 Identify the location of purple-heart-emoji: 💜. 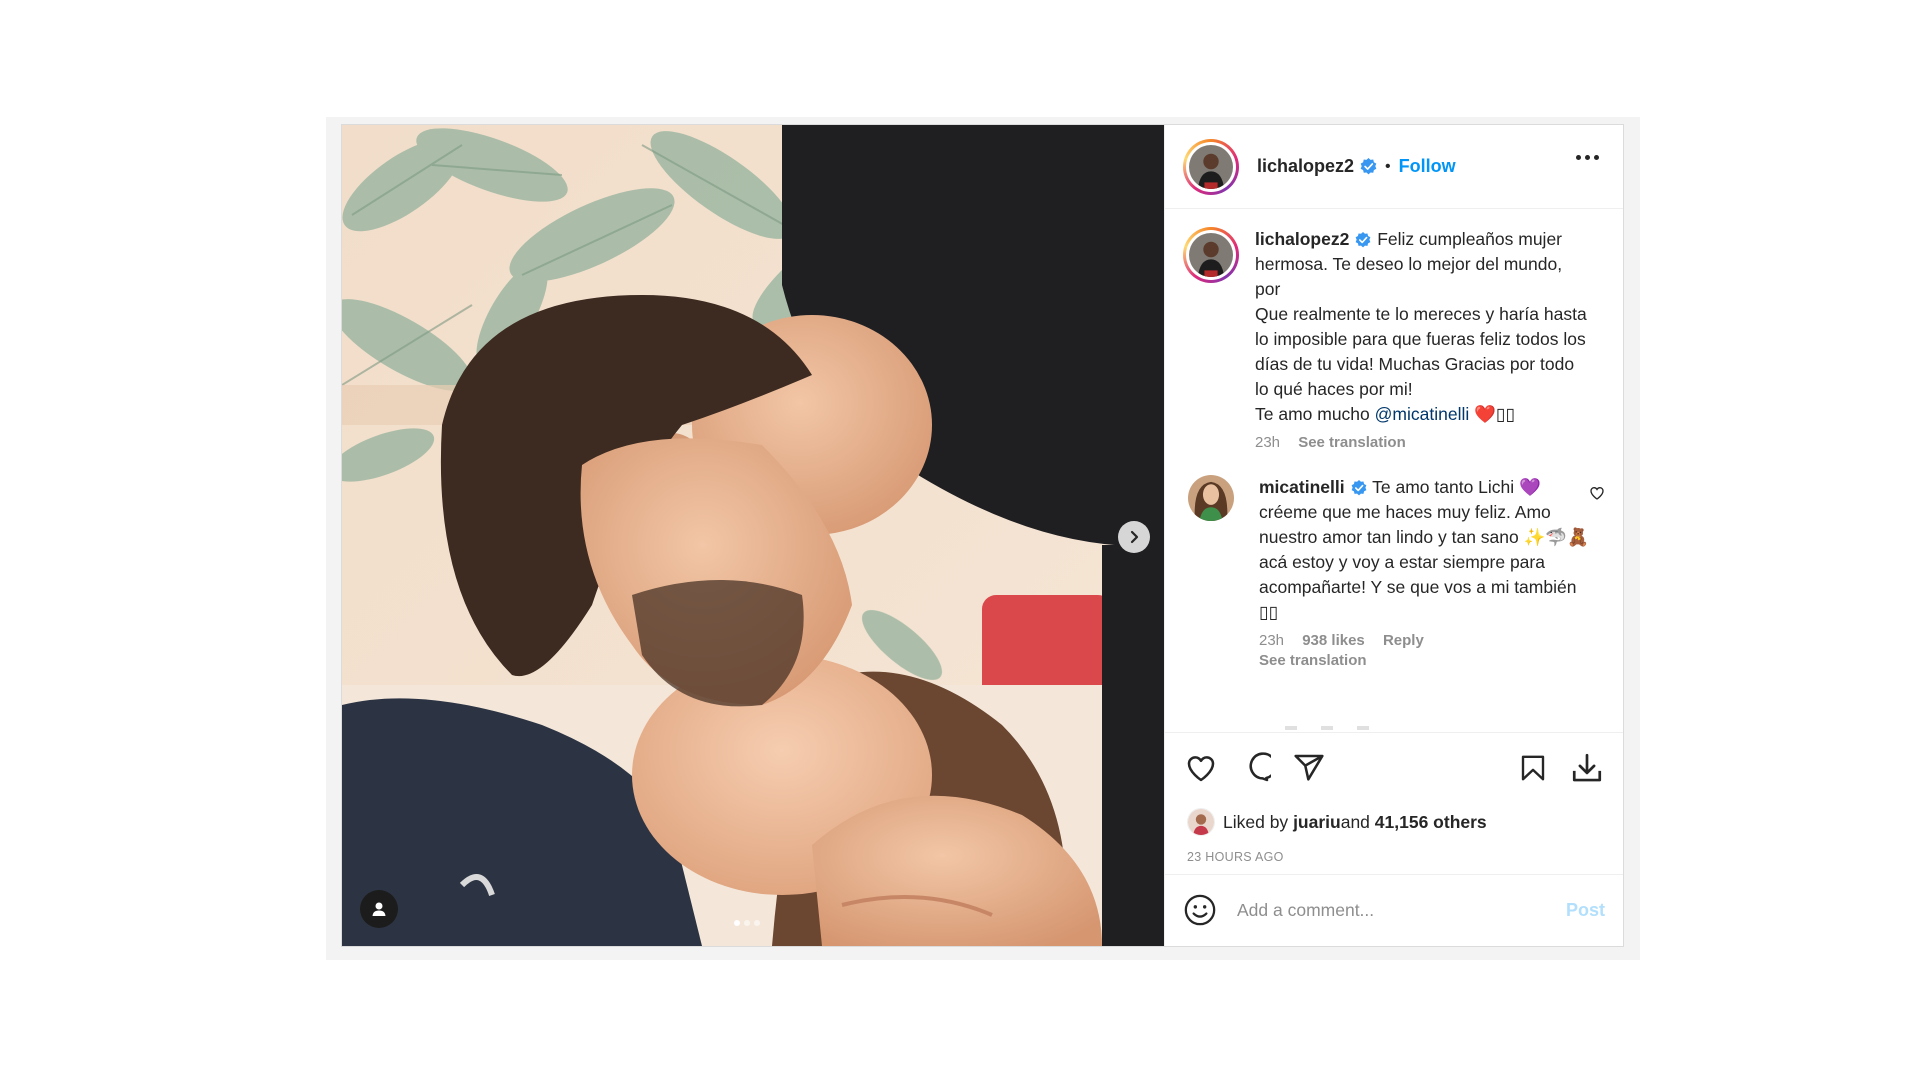
(1530, 487).